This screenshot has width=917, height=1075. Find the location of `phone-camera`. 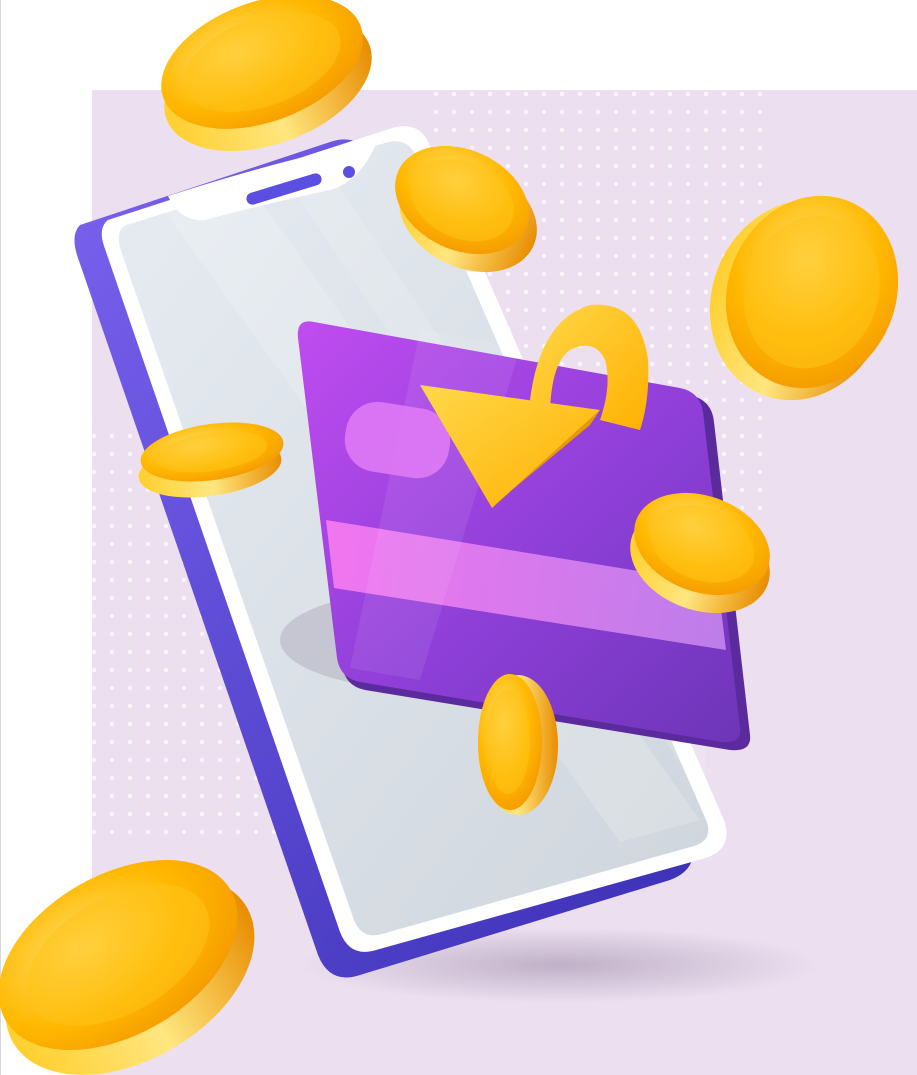

phone-camera is located at coordinates (349, 172).